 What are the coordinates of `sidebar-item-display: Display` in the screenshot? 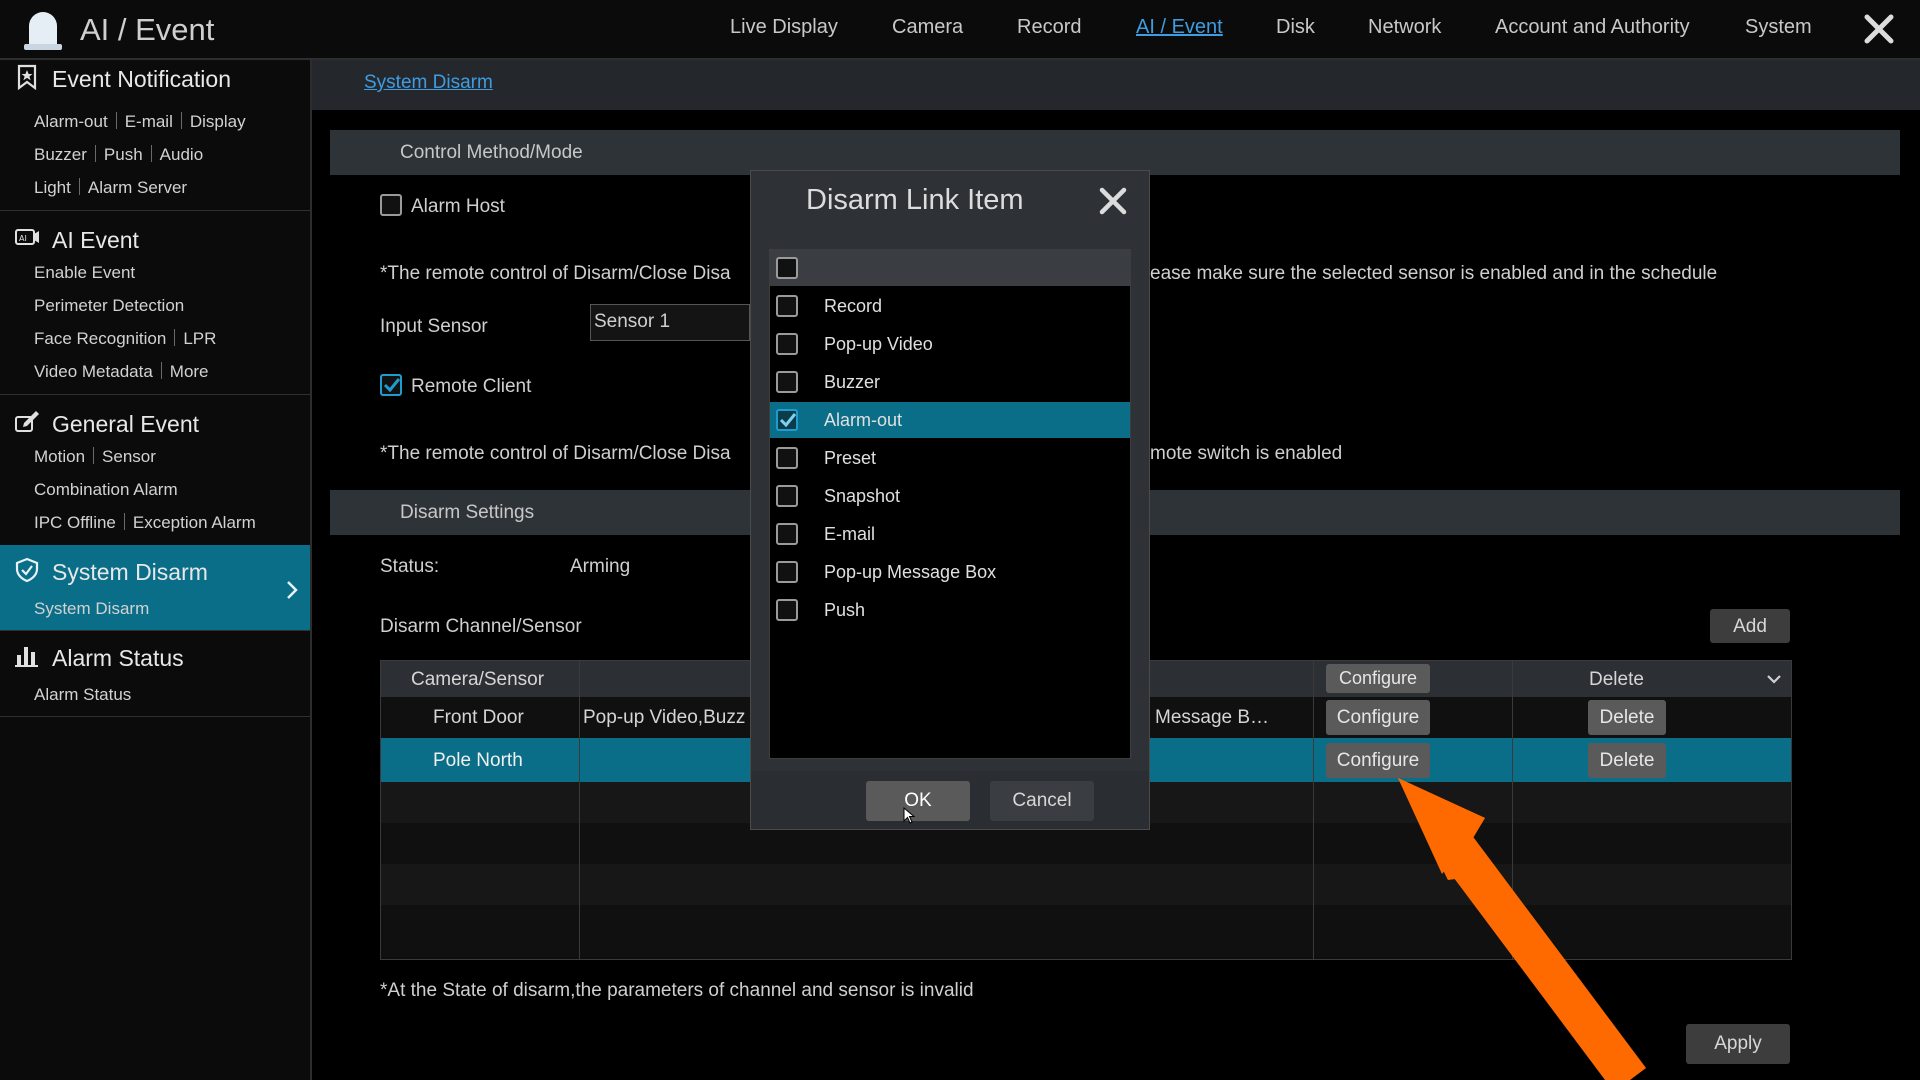 It's located at (218, 121).